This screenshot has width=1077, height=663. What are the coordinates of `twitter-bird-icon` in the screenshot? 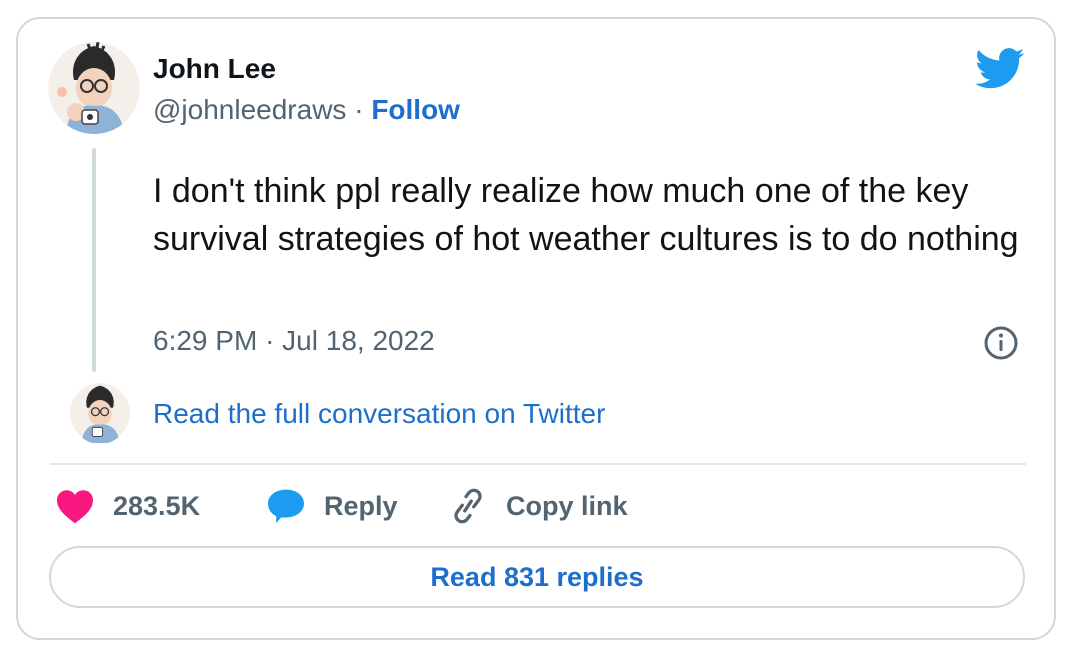 It's located at (1000, 69).